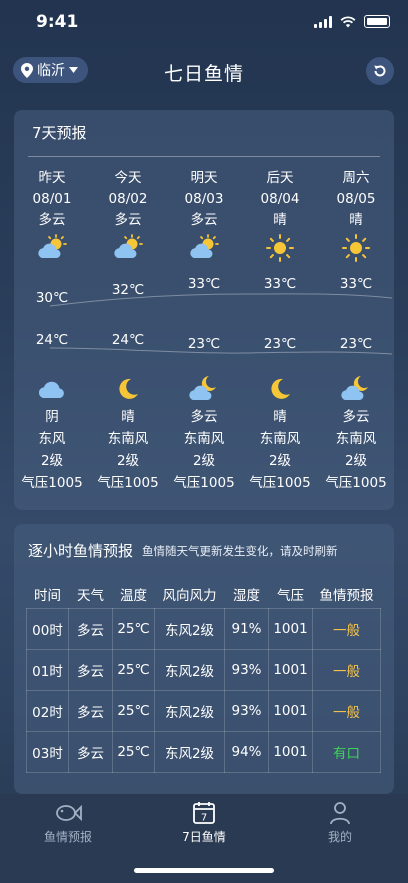  What do you see at coordinates (340, 822) in the screenshot?
I see `tab-profile: 我的` at bounding box center [340, 822].